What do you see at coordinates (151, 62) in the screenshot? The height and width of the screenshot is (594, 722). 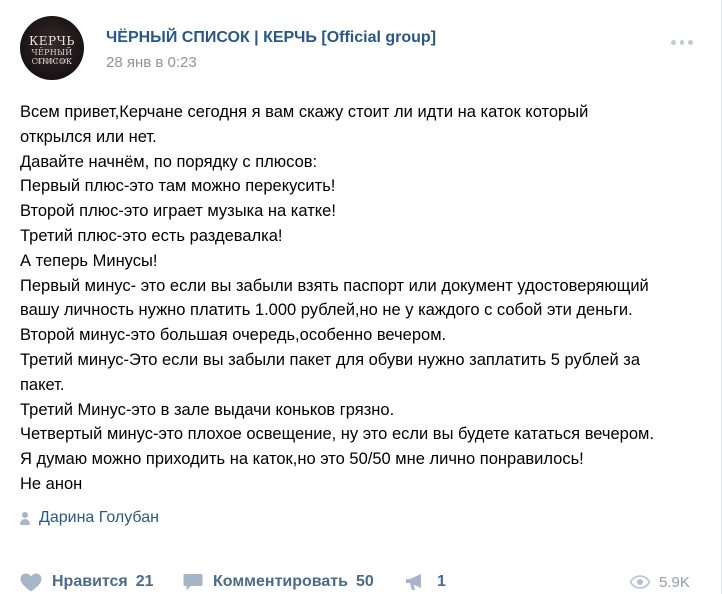 I see `post-date-link: 28 янв в 0:23` at bounding box center [151, 62].